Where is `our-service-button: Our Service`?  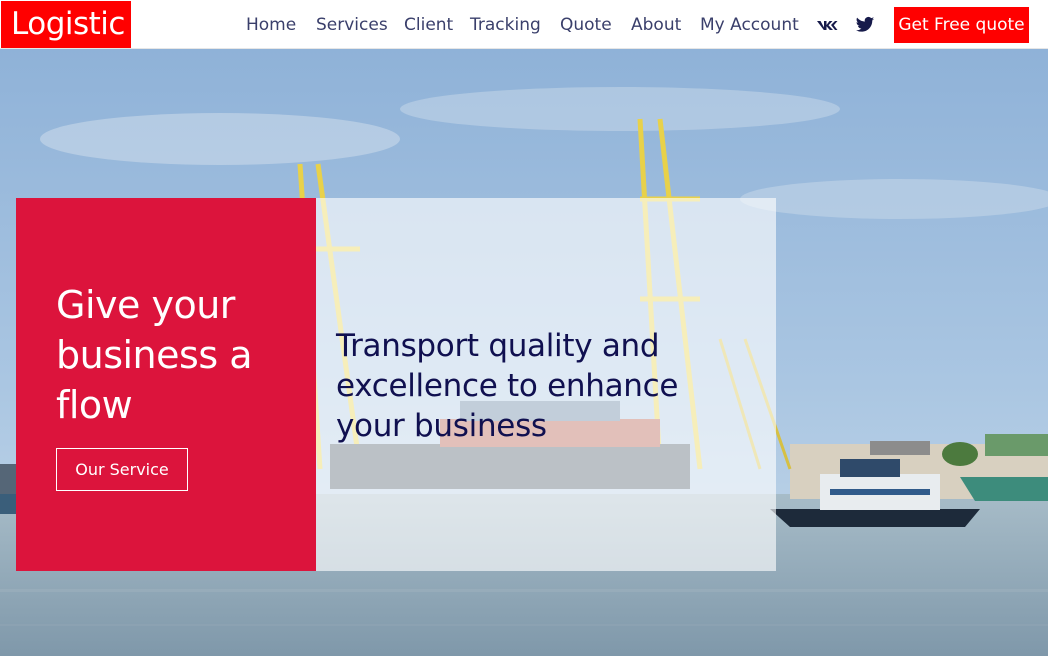
our-service-button: Our Service is located at coordinates (122, 469).